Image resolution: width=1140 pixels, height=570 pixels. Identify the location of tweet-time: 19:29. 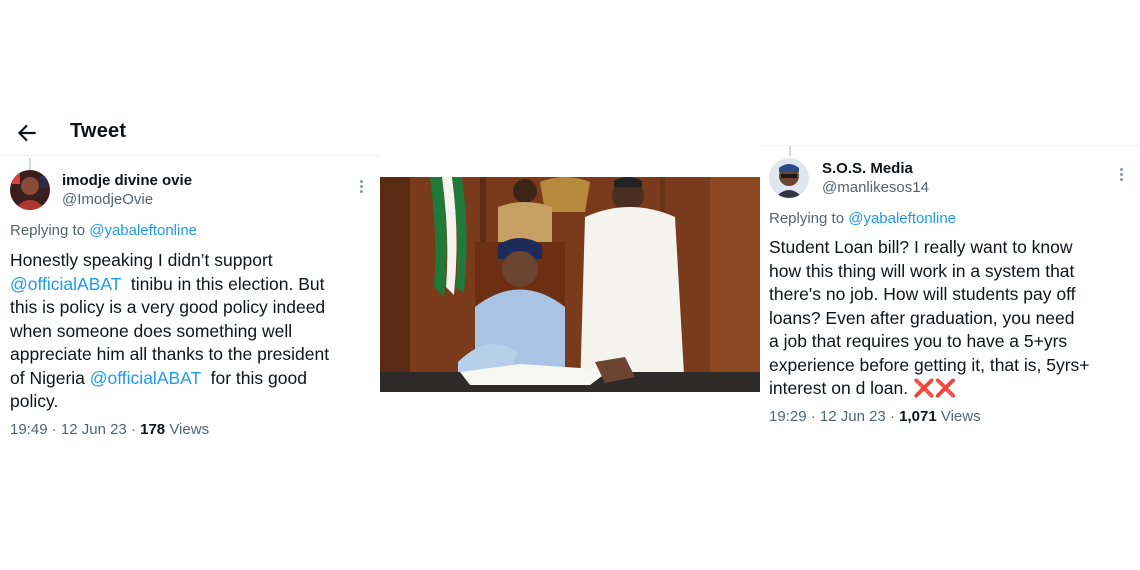
(788, 416).